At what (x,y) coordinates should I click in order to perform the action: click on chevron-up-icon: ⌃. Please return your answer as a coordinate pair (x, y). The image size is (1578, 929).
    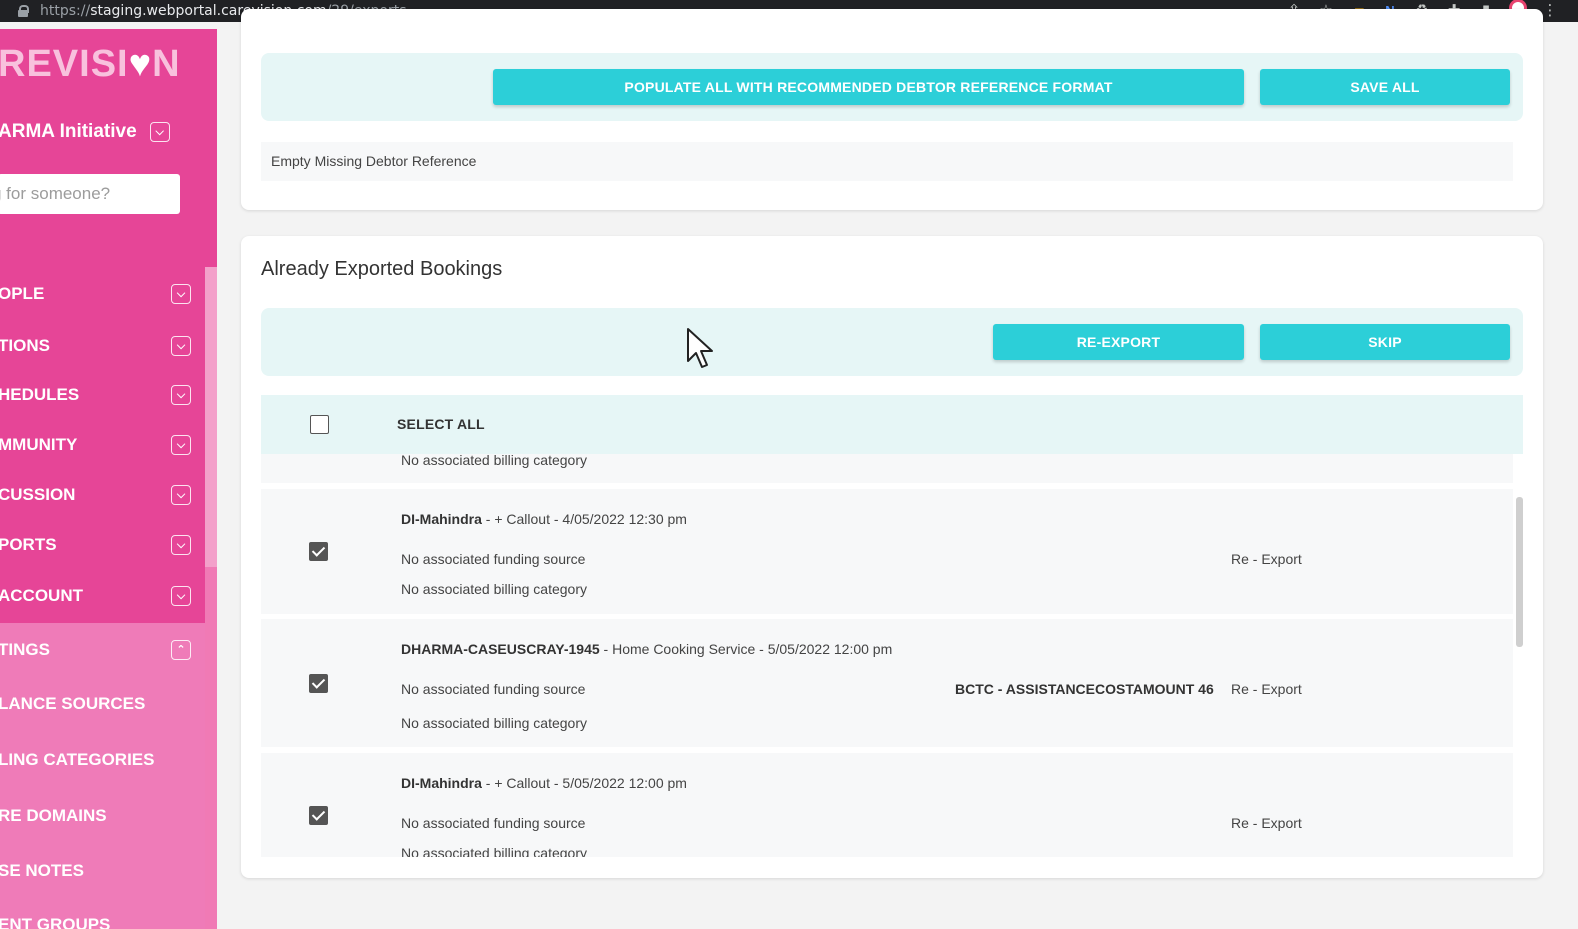
    Looking at the image, I should click on (181, 650).